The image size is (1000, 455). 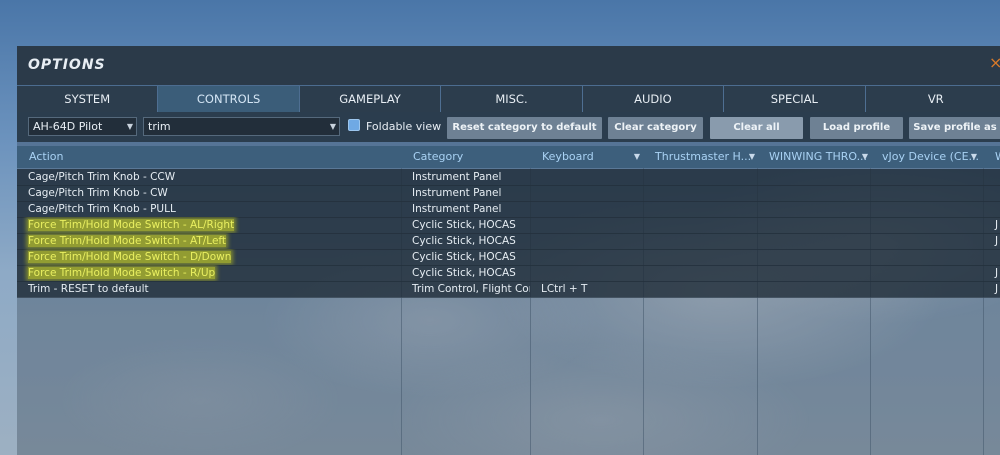 I want to click on column-header-winwing: WINWING THRO... ▼, so click(x=818, y=157).